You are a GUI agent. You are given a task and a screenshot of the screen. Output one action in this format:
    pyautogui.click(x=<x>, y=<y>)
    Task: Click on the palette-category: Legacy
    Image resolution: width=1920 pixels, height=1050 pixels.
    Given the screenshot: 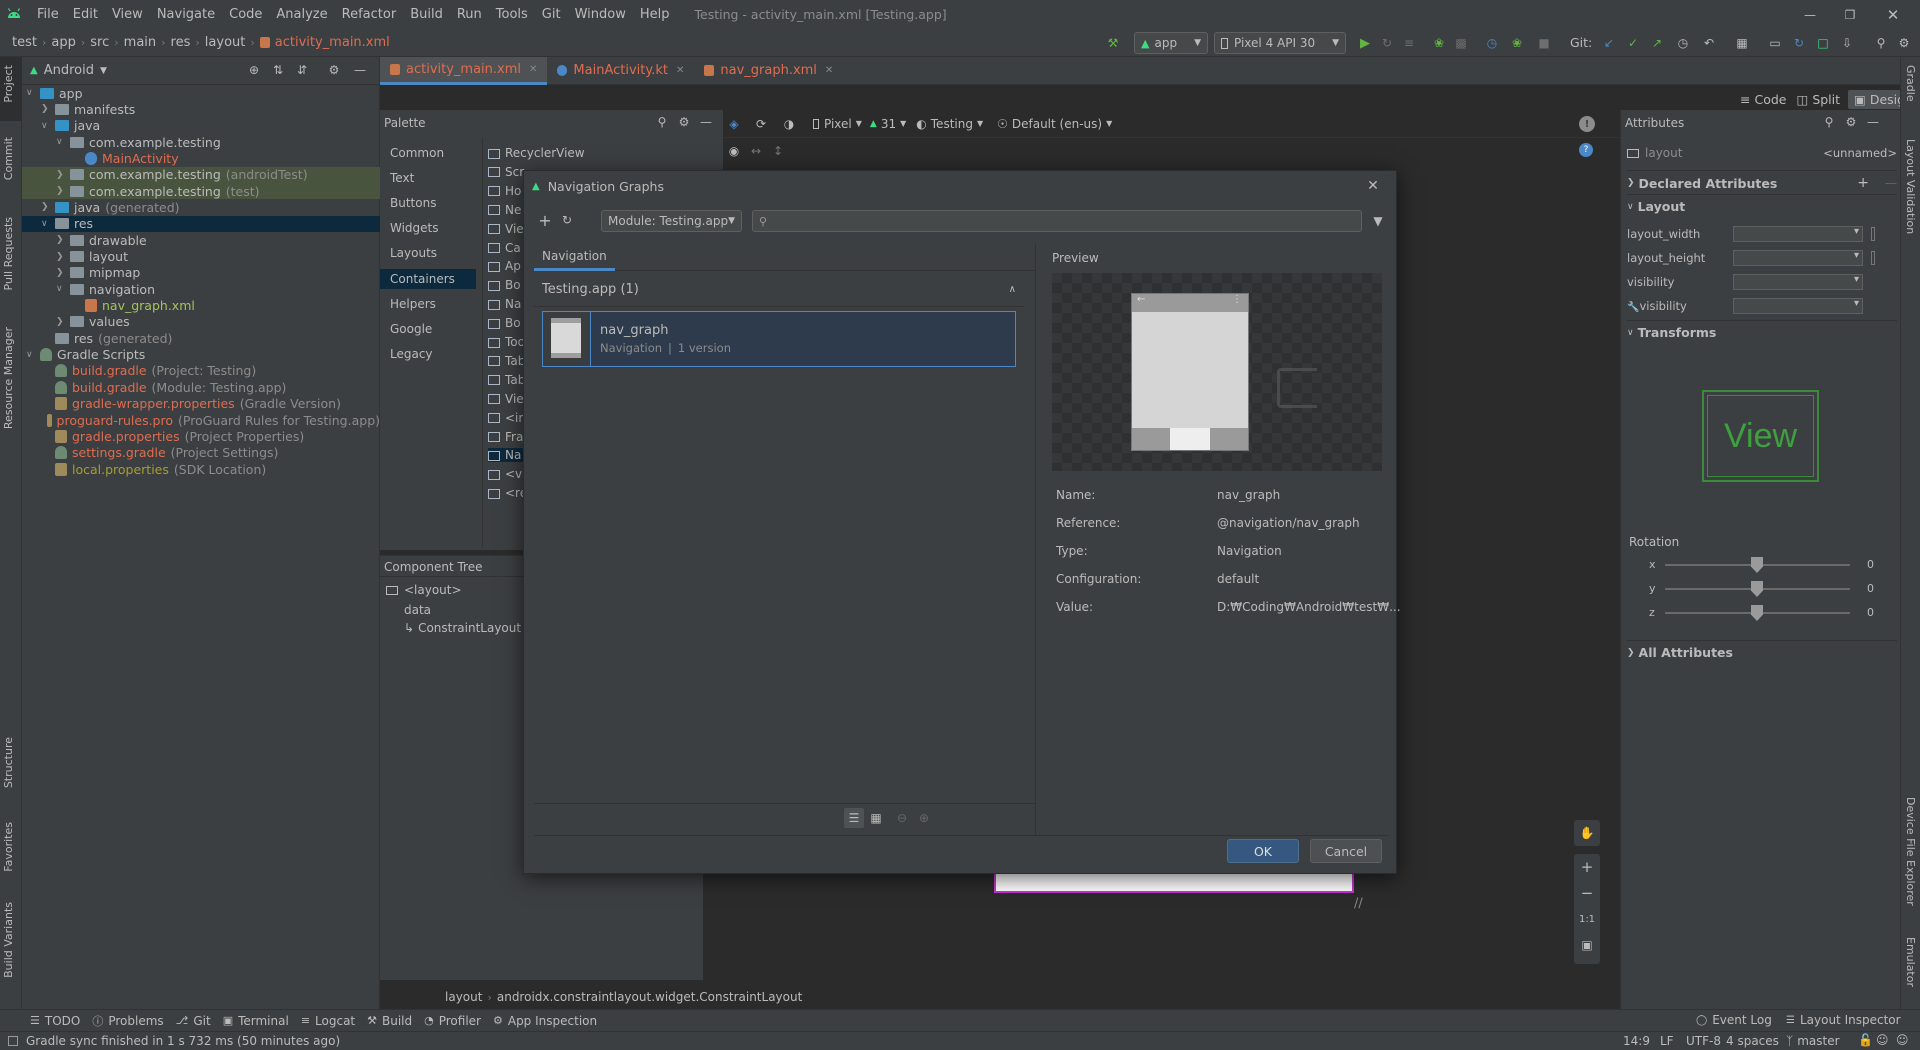 What is the action you would take?
    pyautogui.click(x=411, y=354)
    